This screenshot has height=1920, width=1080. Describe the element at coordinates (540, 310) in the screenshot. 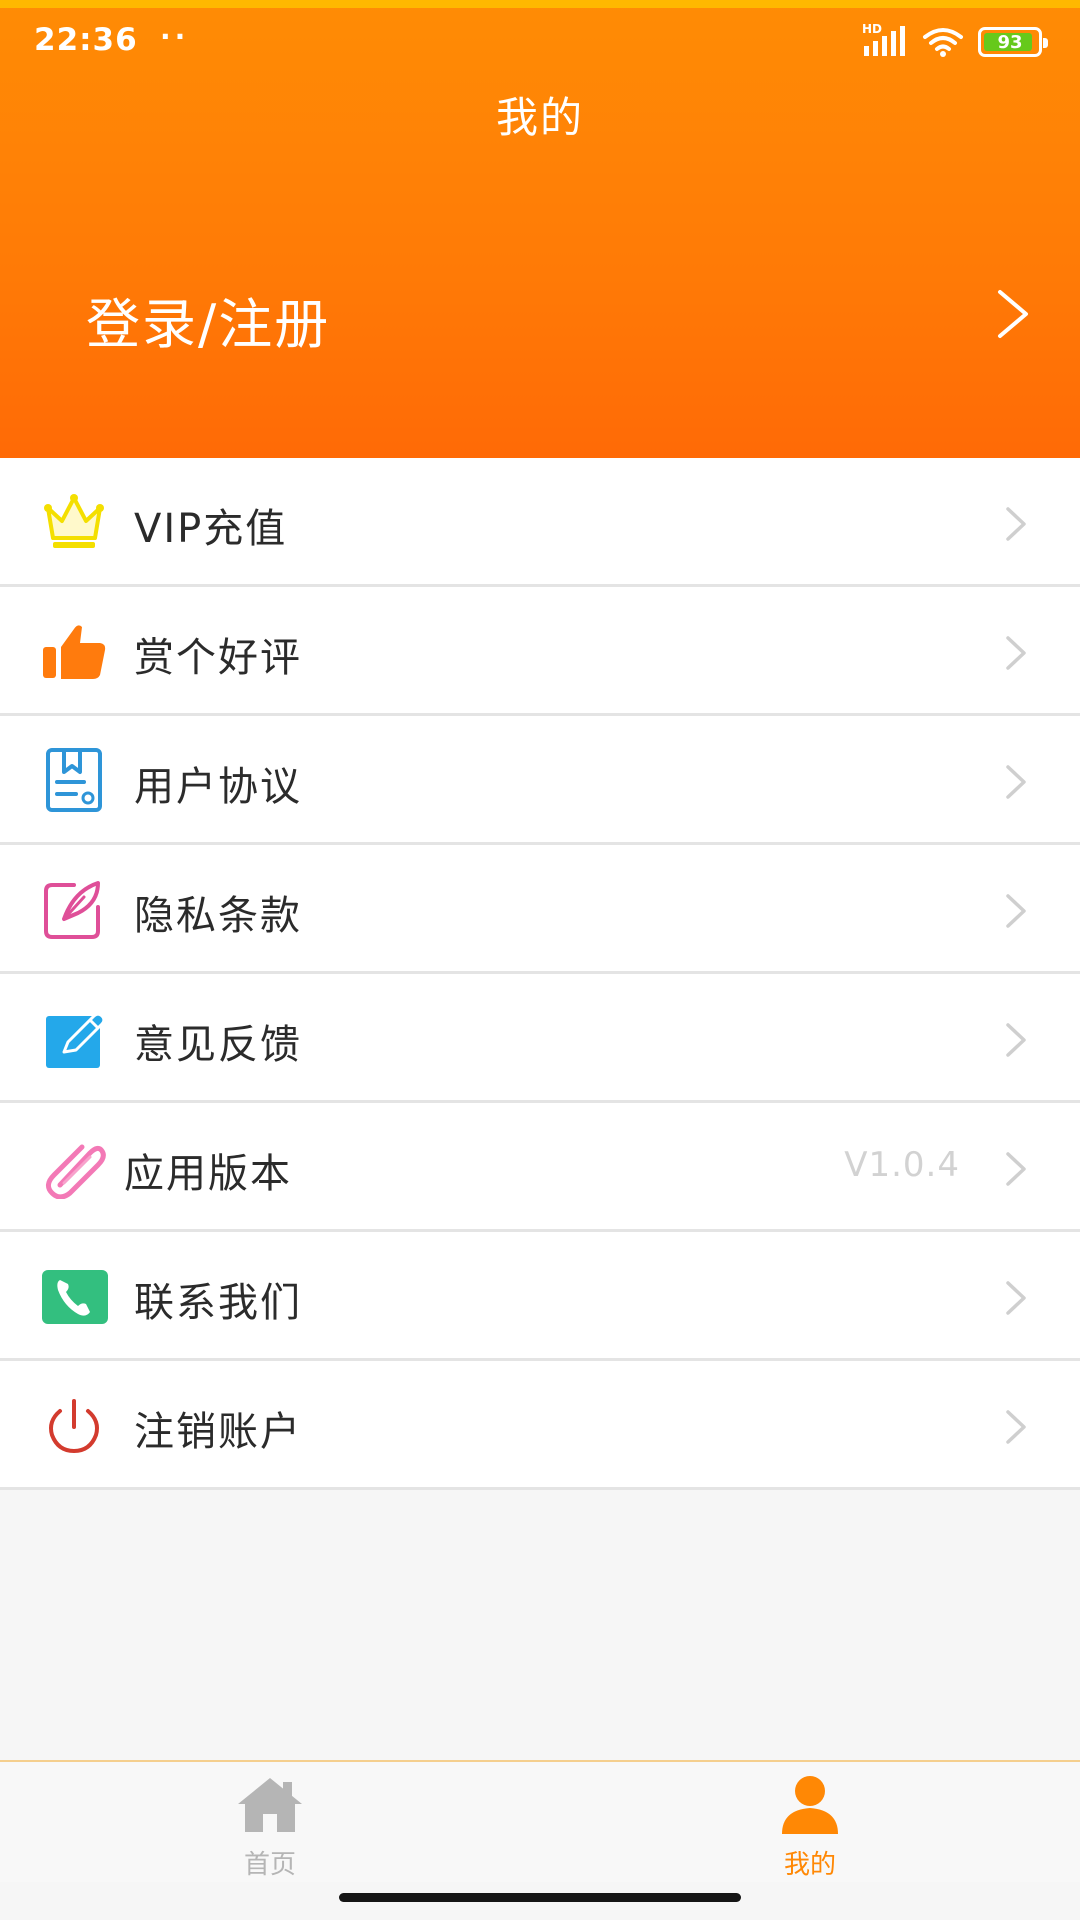

I see `login-register-row: 登录/注册` at that location.